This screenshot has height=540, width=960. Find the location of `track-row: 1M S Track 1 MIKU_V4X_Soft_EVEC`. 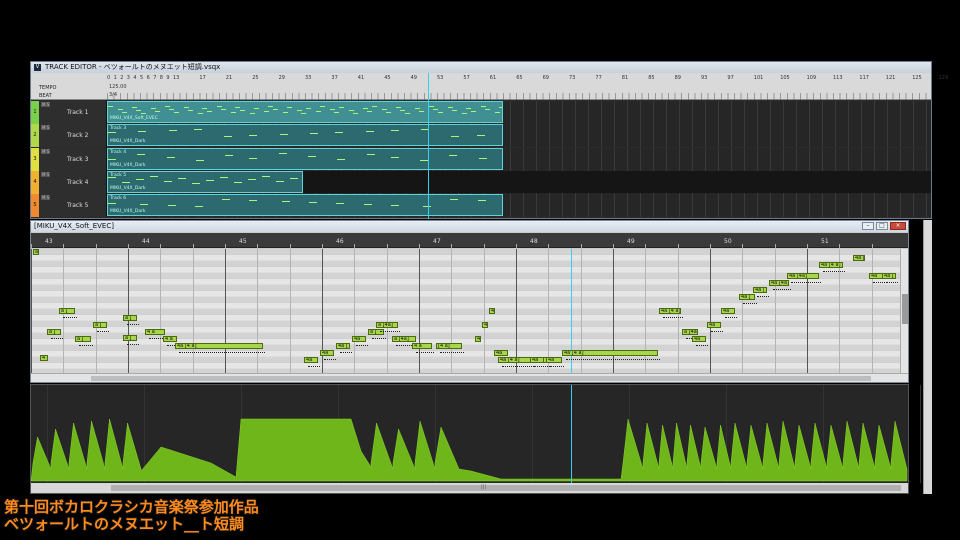

track-row: 1M S Track 1 MIKU_V4X_Soft_EVEC is located at coordinates (481, 112).